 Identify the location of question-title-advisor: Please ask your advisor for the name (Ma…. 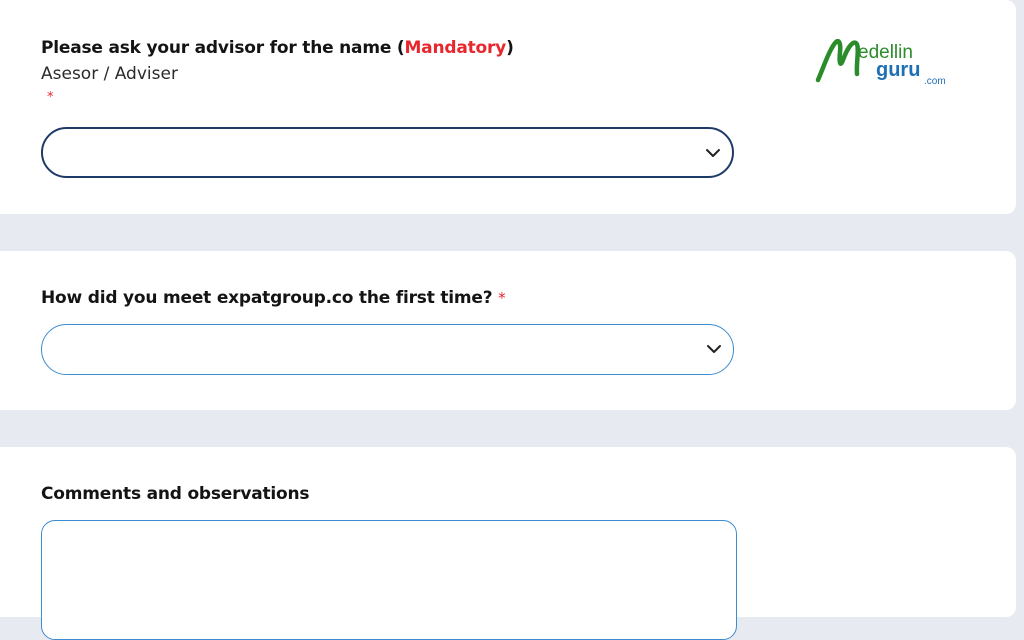
(277, 48).